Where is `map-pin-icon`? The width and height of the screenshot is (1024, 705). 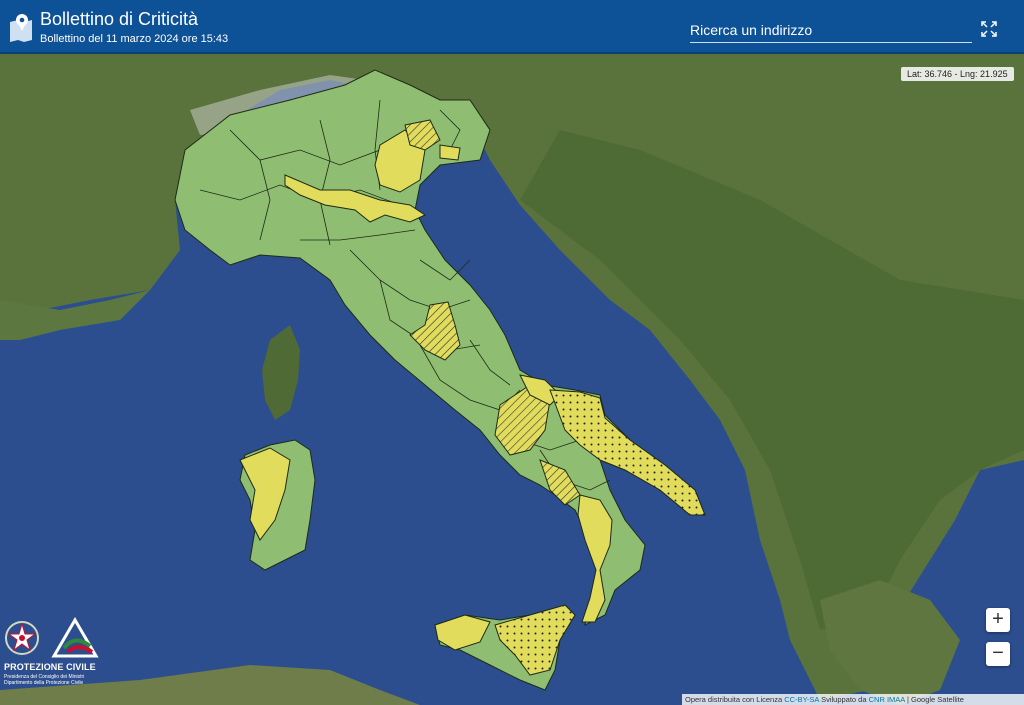 map-pin-icon is located at coordinates (21, 28).